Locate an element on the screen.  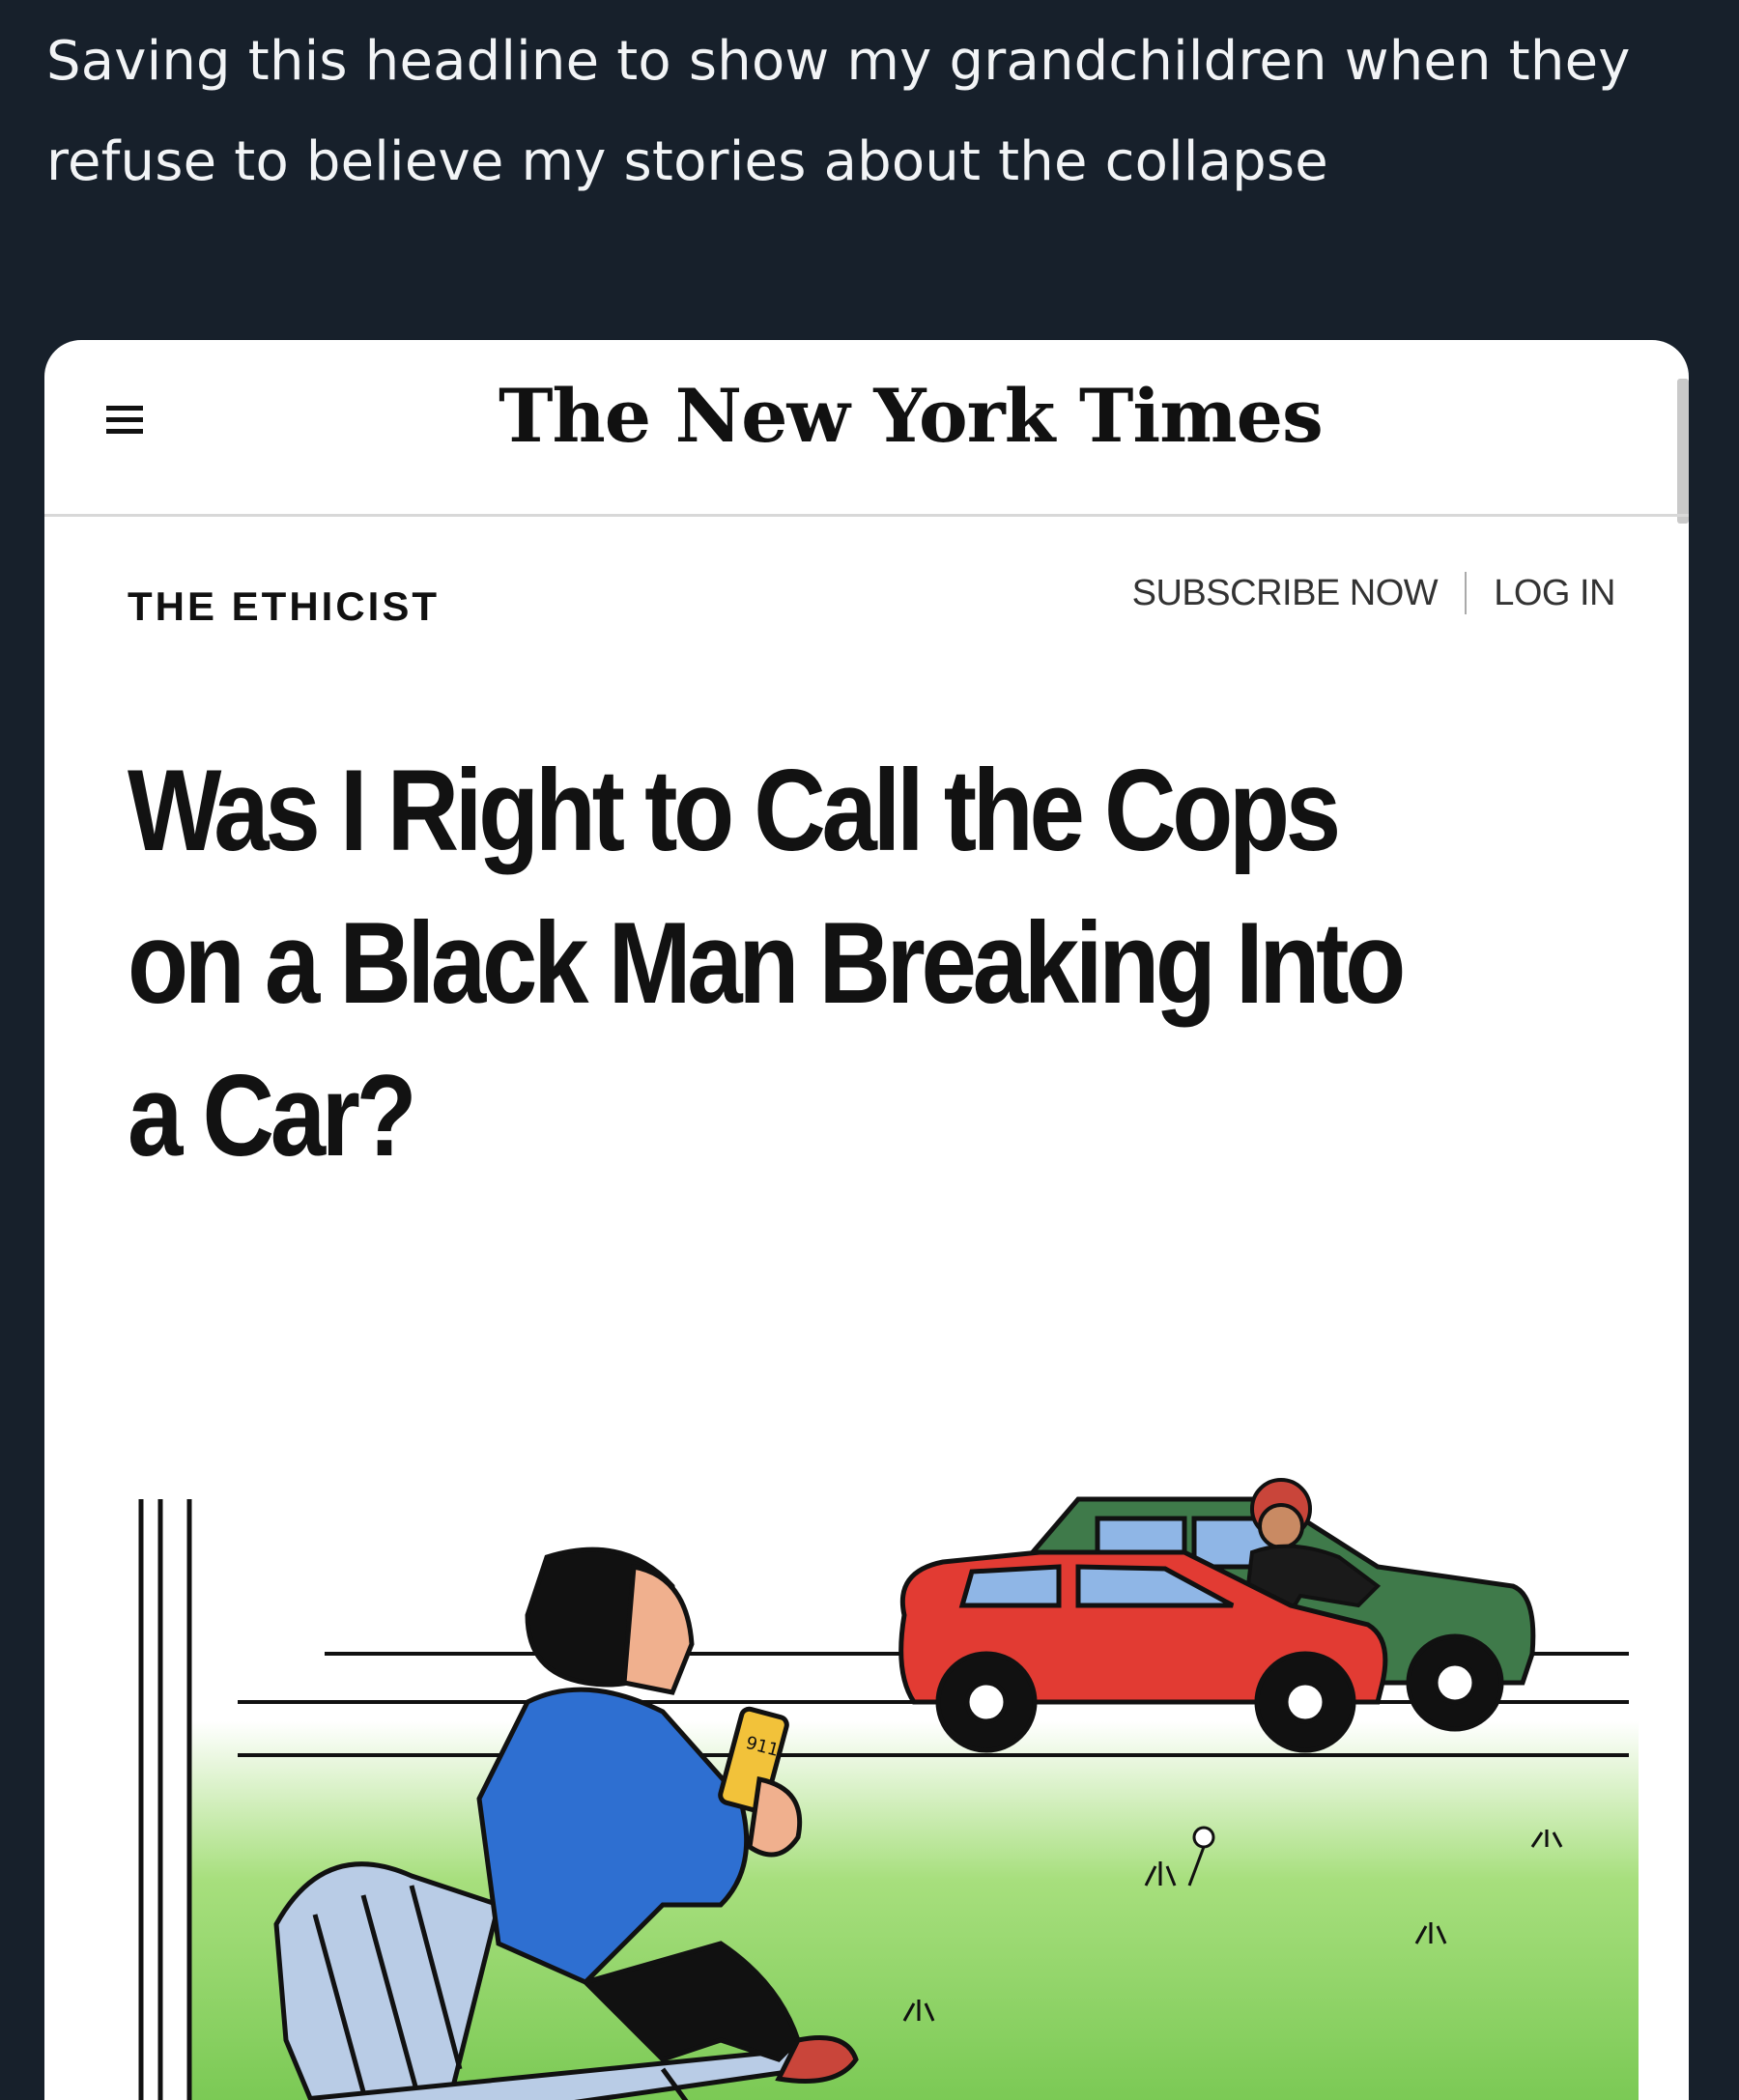
masthead-logo: The New York Times is located at coordinates (912, 416).